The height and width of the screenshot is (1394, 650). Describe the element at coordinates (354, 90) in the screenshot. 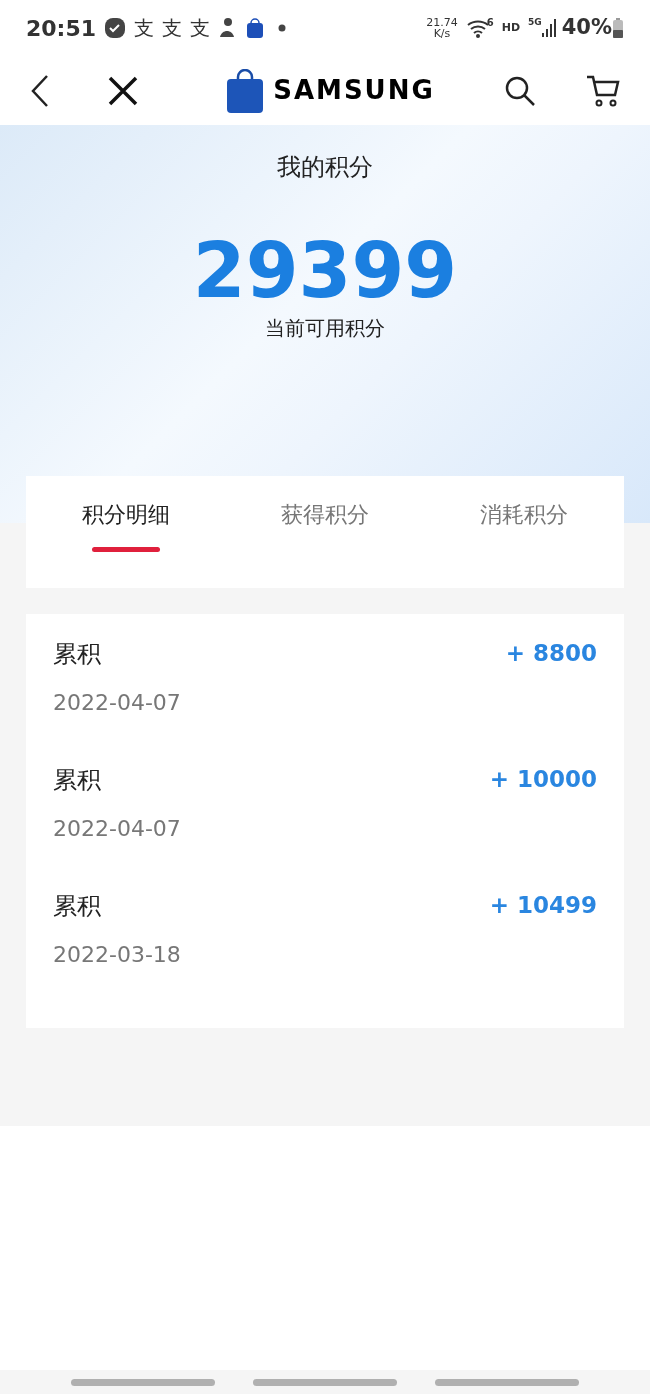

I see `brand-wordmark: SAMSUNG` at that location.